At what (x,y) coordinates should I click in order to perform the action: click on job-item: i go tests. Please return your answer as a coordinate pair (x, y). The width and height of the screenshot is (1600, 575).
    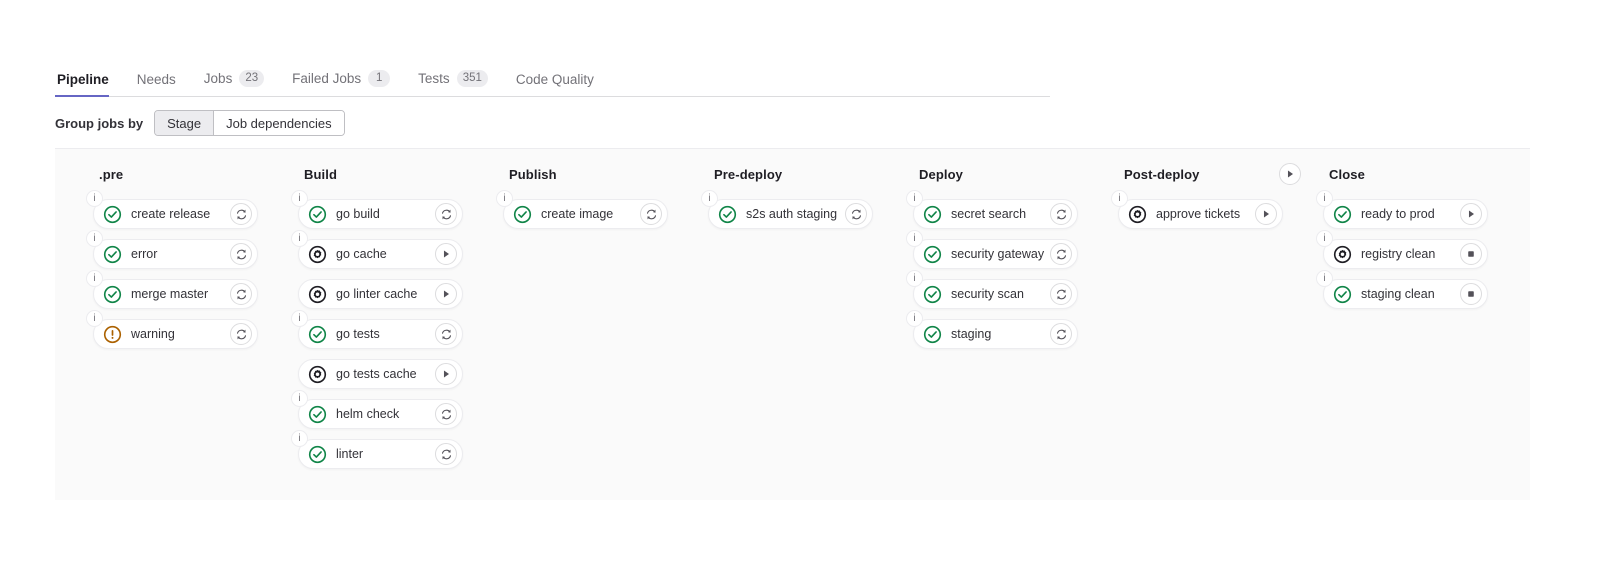
    Looking at the image, I should click on (377, 329).